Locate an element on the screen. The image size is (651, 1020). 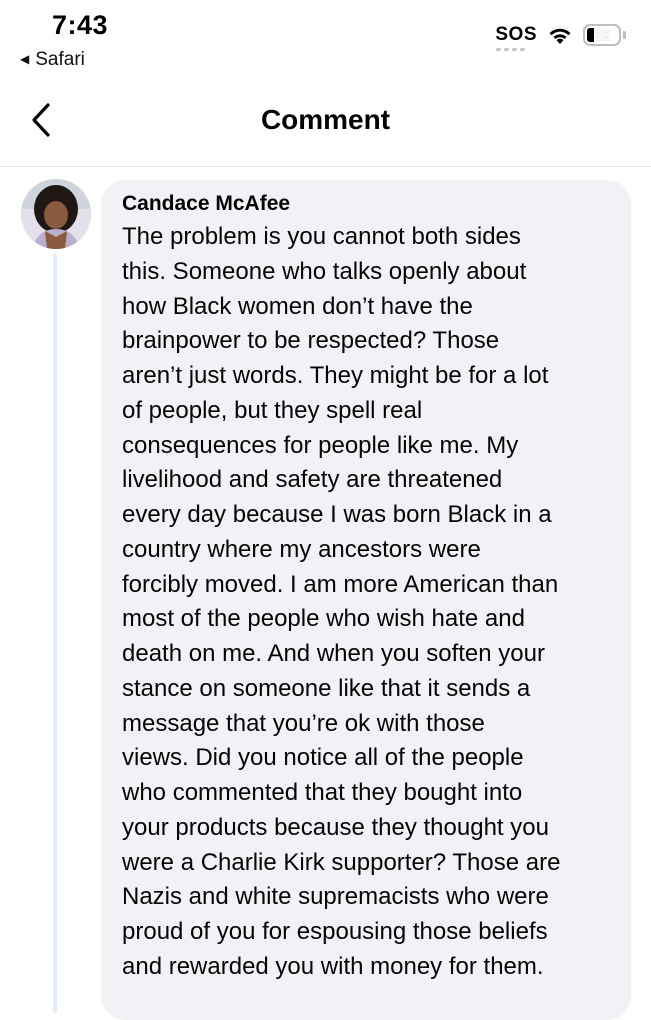
battery-level: 22 is located at coordinates (602, 35).